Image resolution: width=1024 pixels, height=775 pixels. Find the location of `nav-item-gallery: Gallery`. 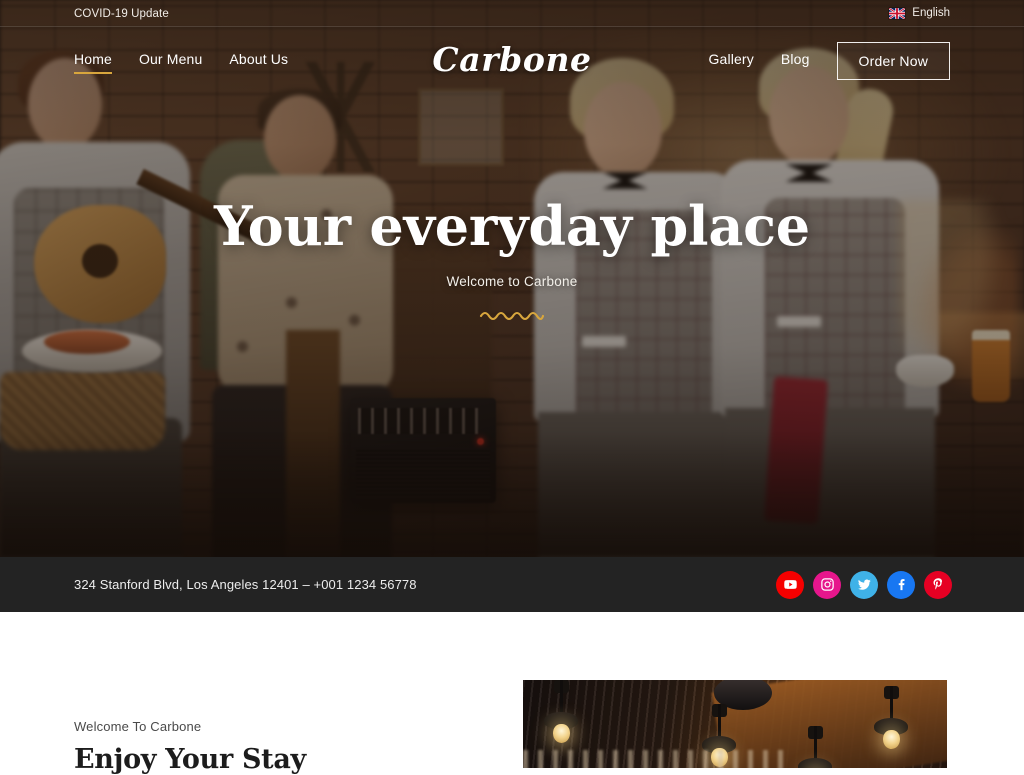

nav-item-gallery: Gallery is located at coordinates (730, 61).